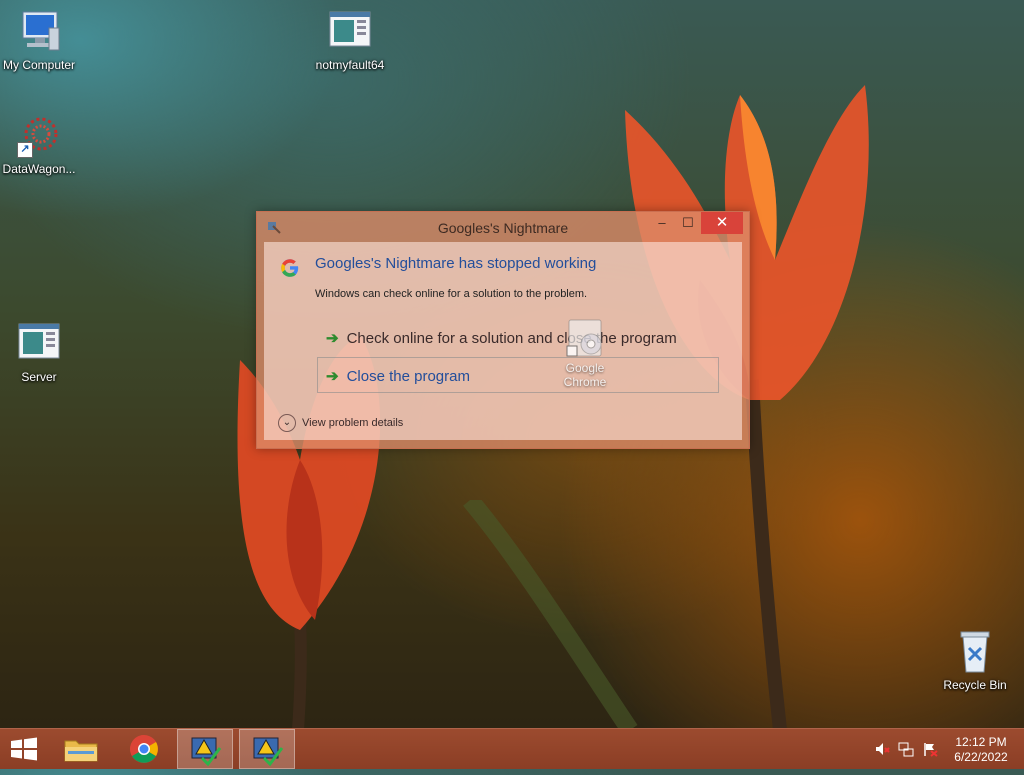 The height and width of the screenshot is (775, 1024). I want to click on dialog-titlebar: Googles's Nightmare – ☐ ✕, so click(503, 227).